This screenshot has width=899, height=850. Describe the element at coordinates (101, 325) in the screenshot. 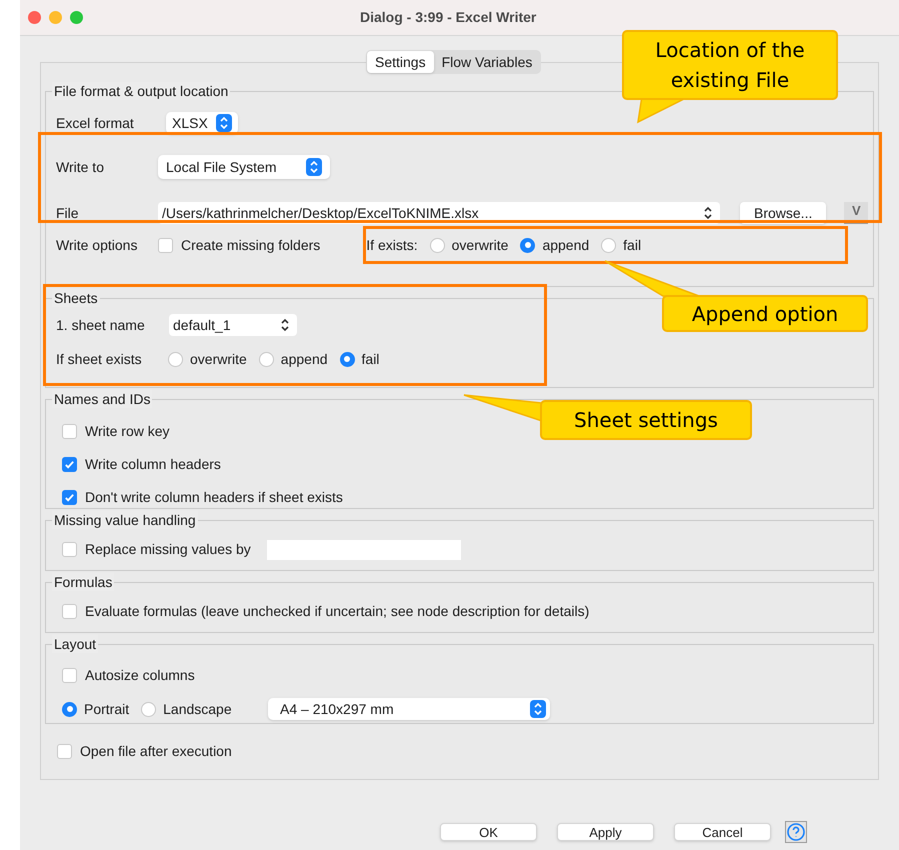

I see `field-label: 1. sheet name` at that location.